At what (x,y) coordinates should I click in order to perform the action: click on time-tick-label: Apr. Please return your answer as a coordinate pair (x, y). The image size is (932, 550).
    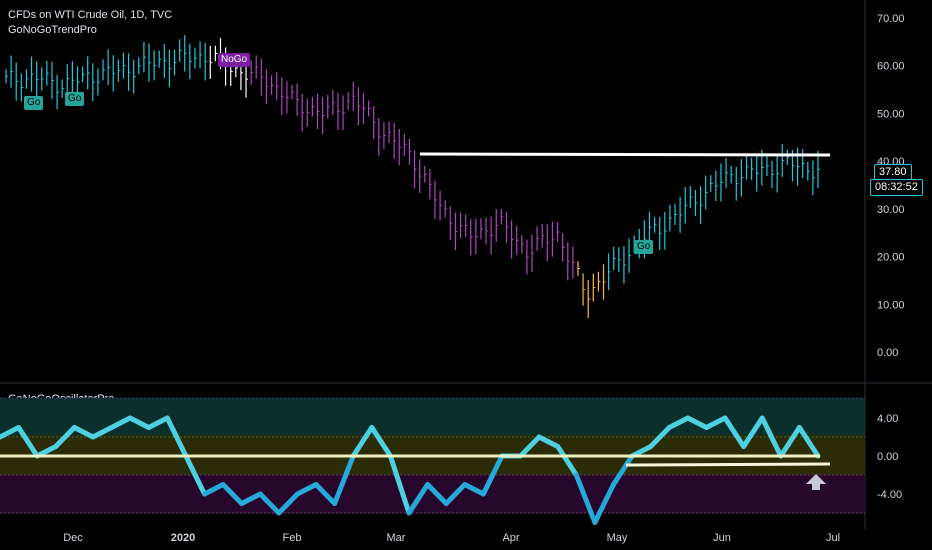
    Looking at the image, I should click on (510, 538).